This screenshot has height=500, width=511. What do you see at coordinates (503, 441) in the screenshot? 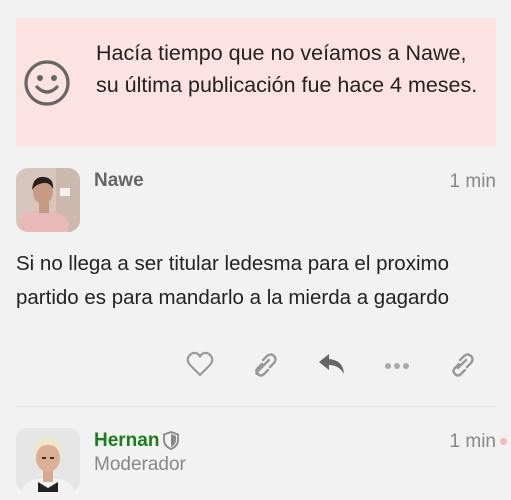
I see `unread-indicator` at bounding box center [503, 441].